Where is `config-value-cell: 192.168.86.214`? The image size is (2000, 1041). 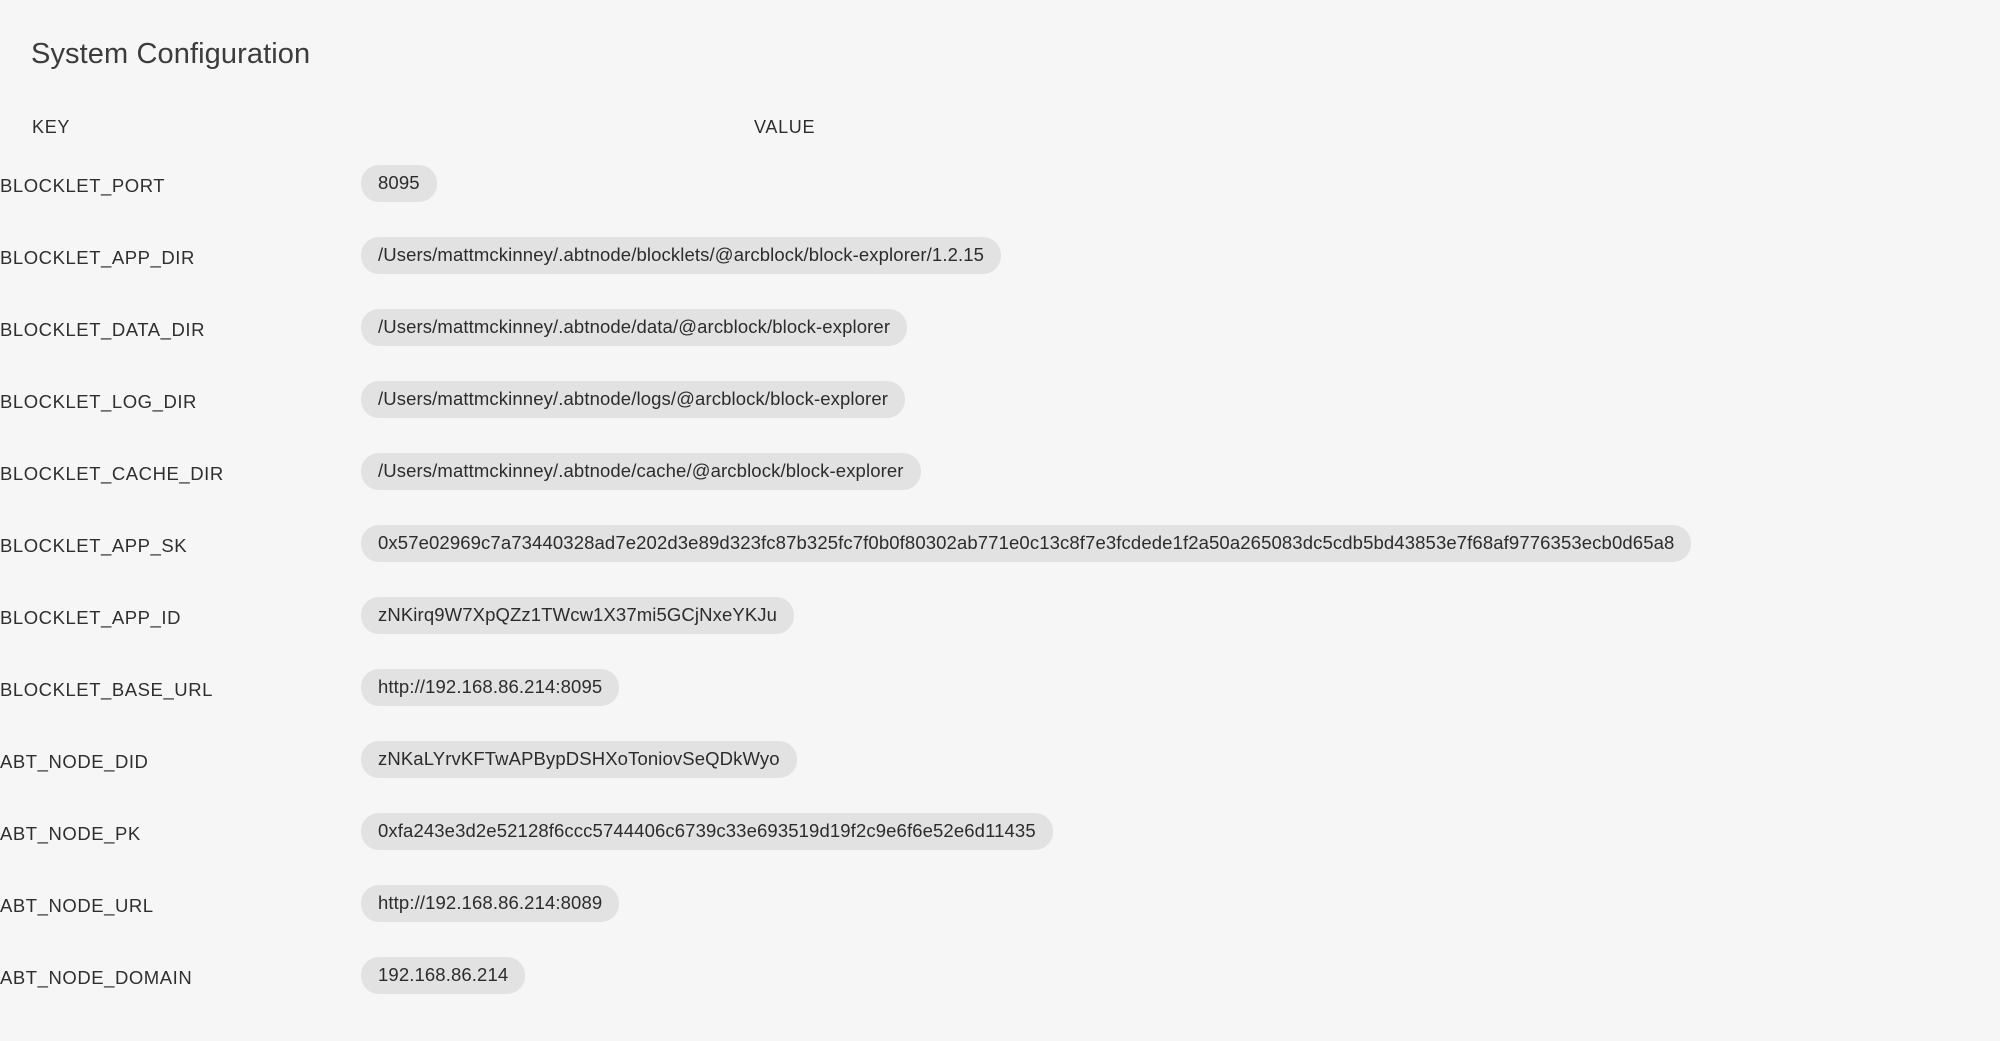 config-value-cell: 192.168.86.214 is located at coordinates (1180, 978).